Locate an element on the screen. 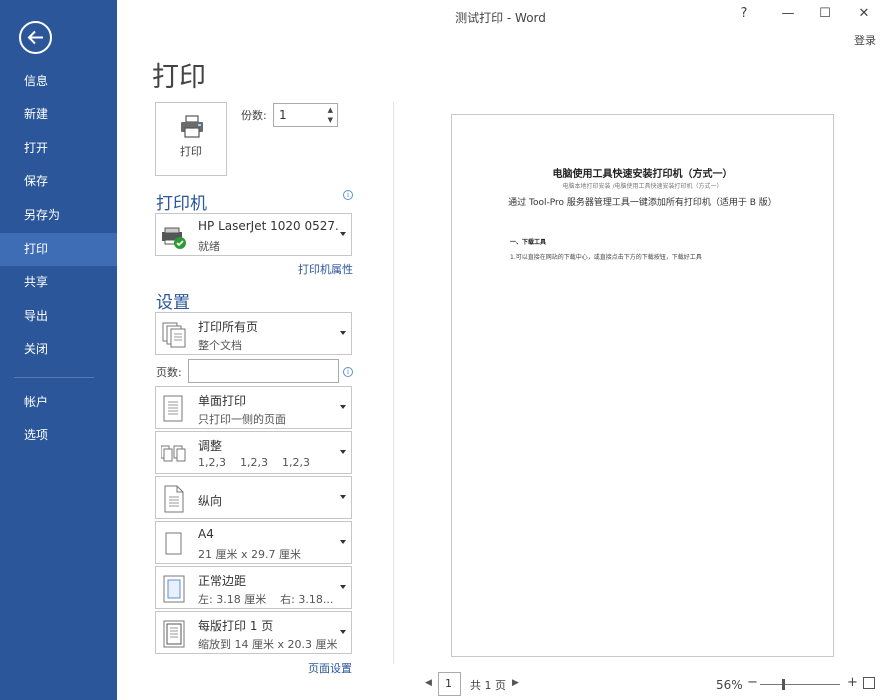 The image size is (884, 700). pages-info-icon: i is located at coordinates (348, 372).